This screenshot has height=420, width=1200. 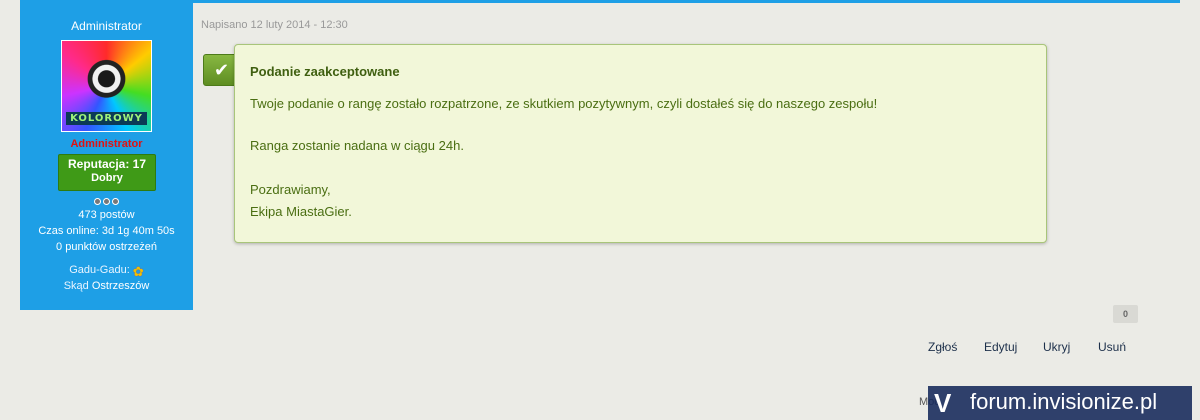 What do you see at coordinates (106, 86) in the screenshot?
I see `avatar: KOLOROWY` at bounding box center [106, 86].